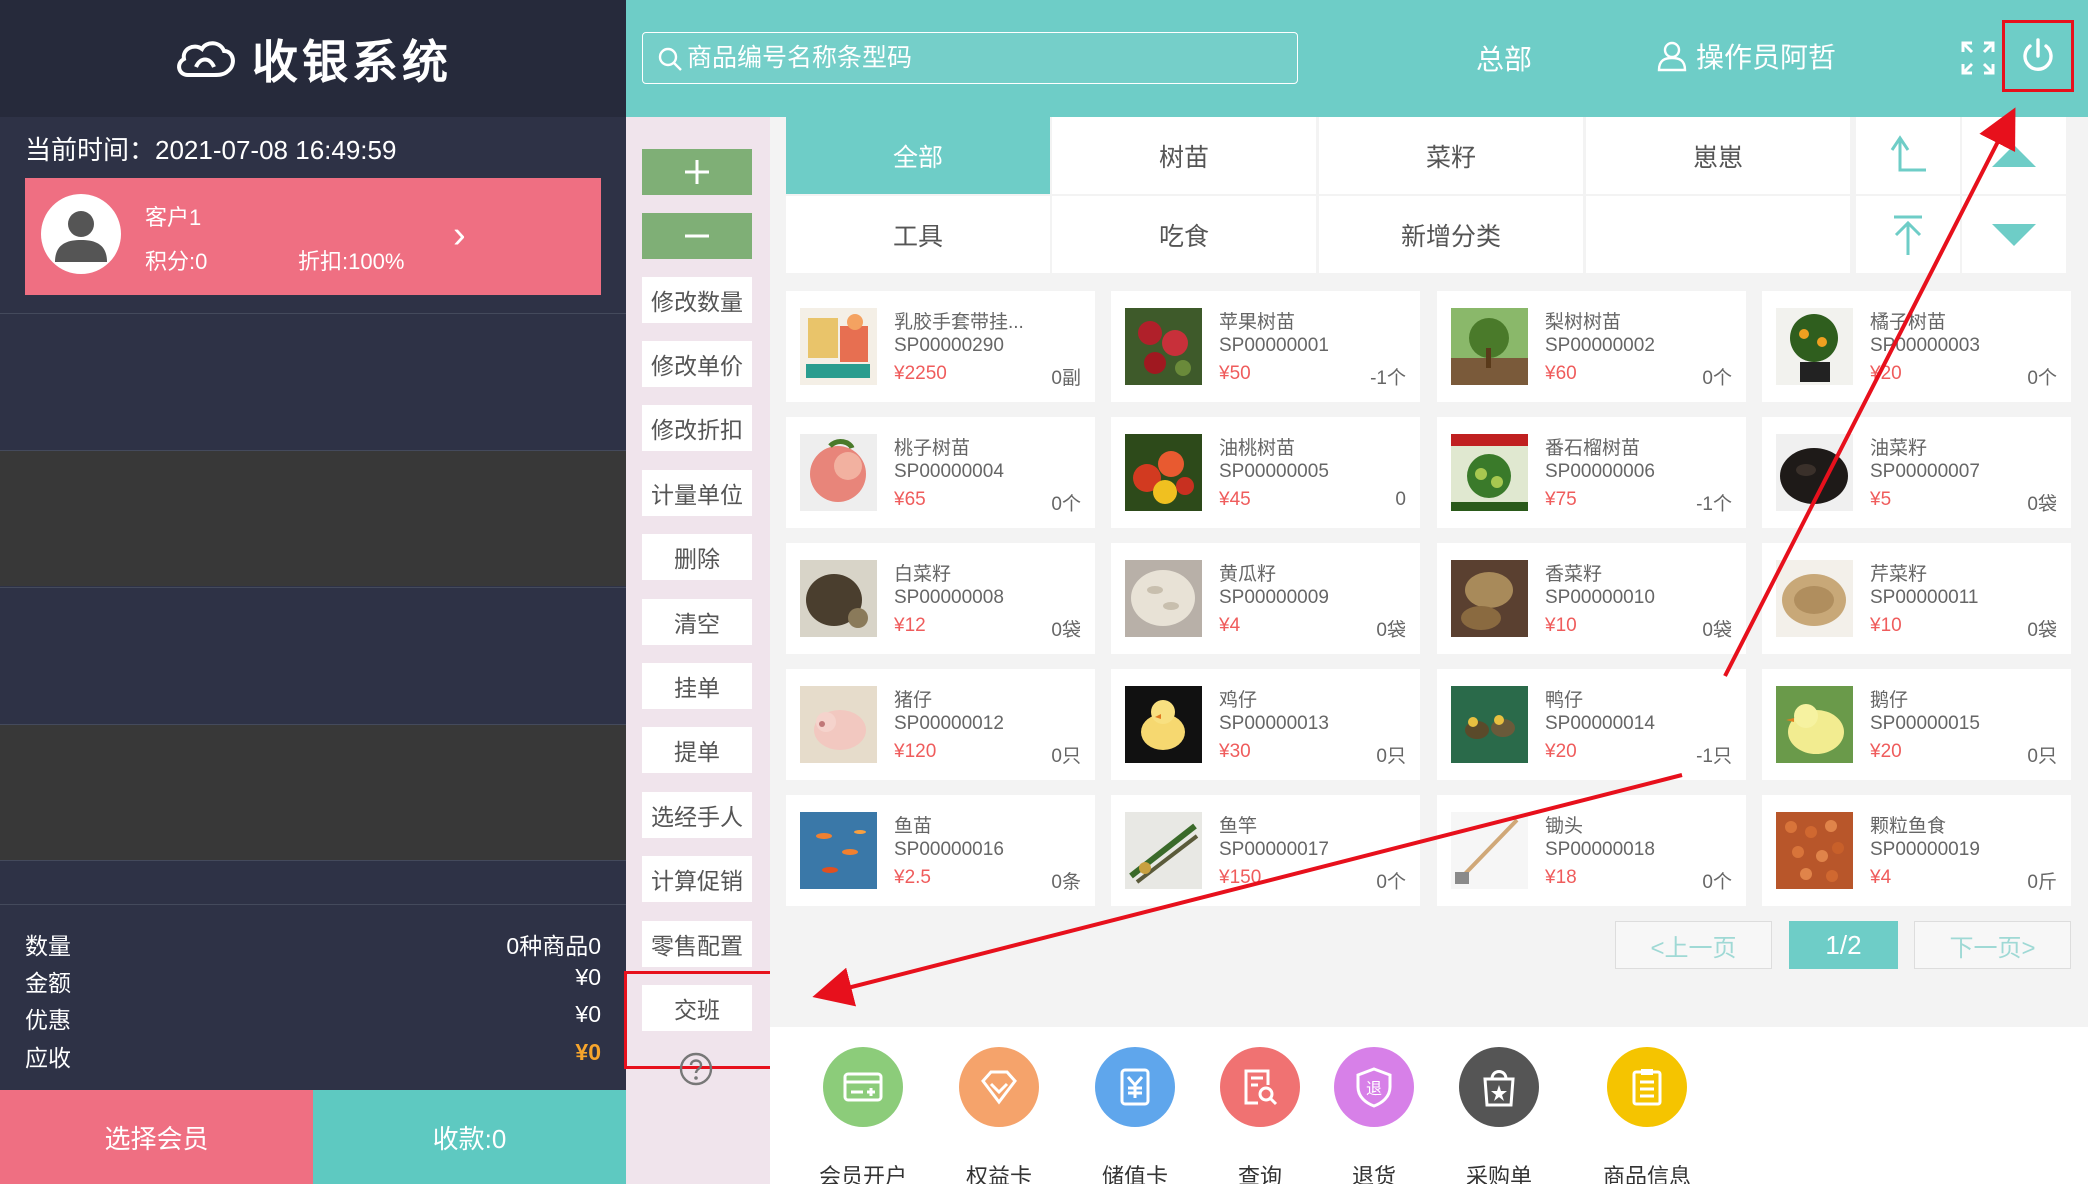 Image resolution: width=2088 pixels, height=1184 pixels. I want to click on product-name: 鱼竿, so click(1238, 826).